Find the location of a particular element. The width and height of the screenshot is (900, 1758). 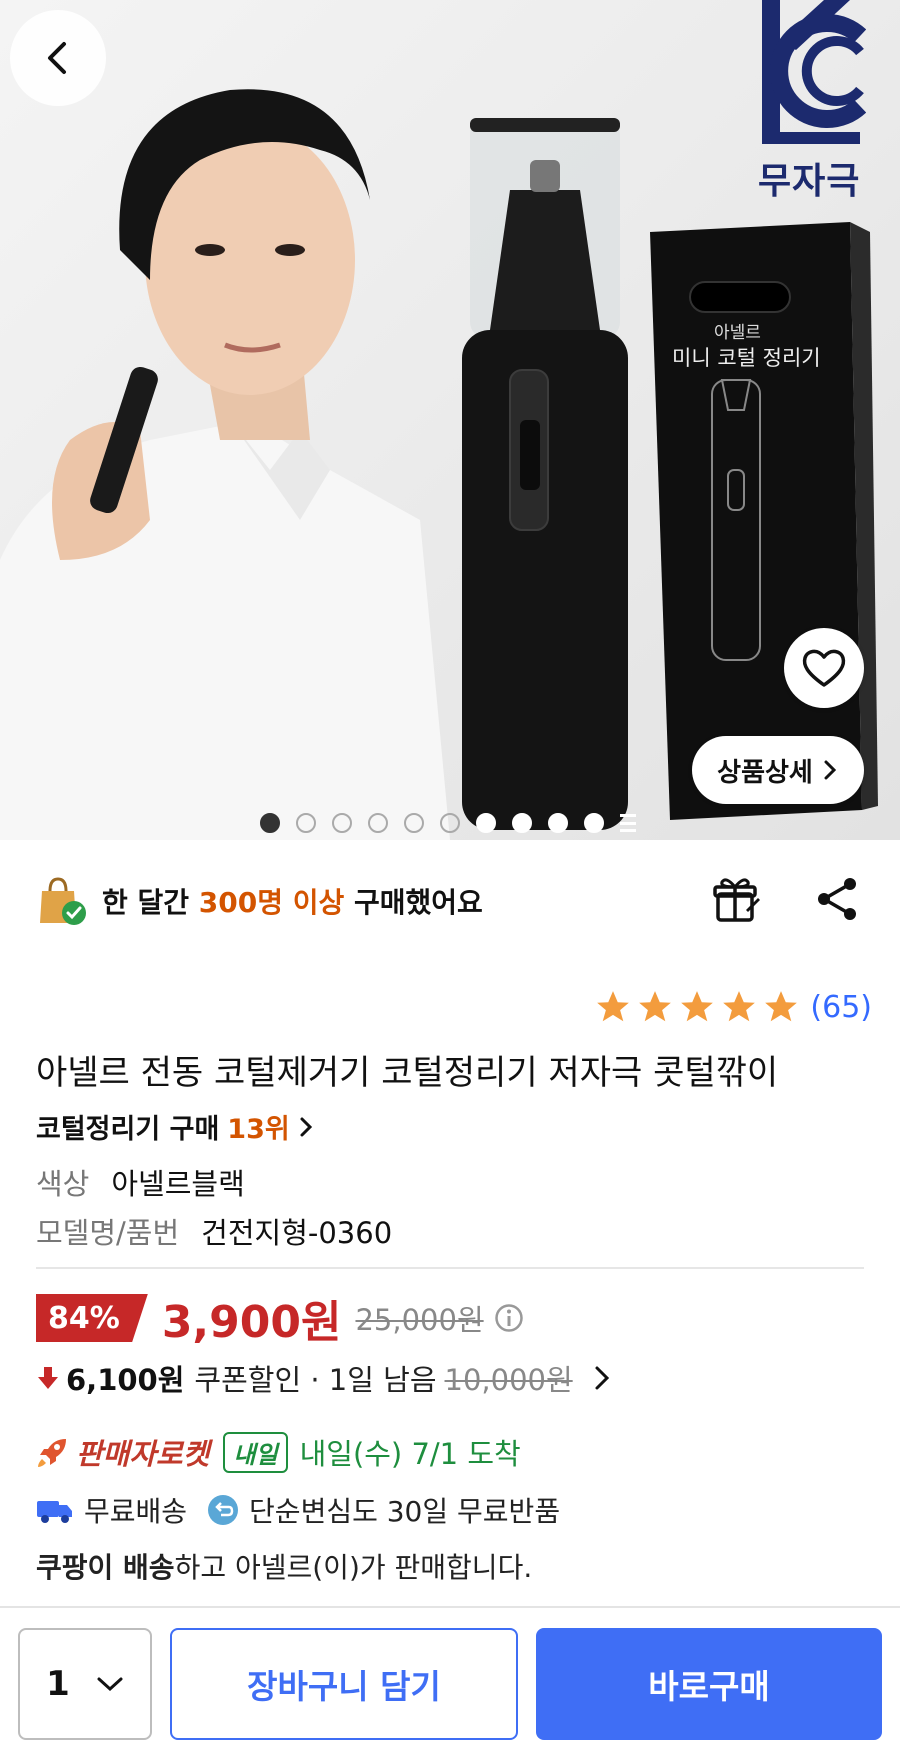

heart-icon is located at coordinates (824, 668).